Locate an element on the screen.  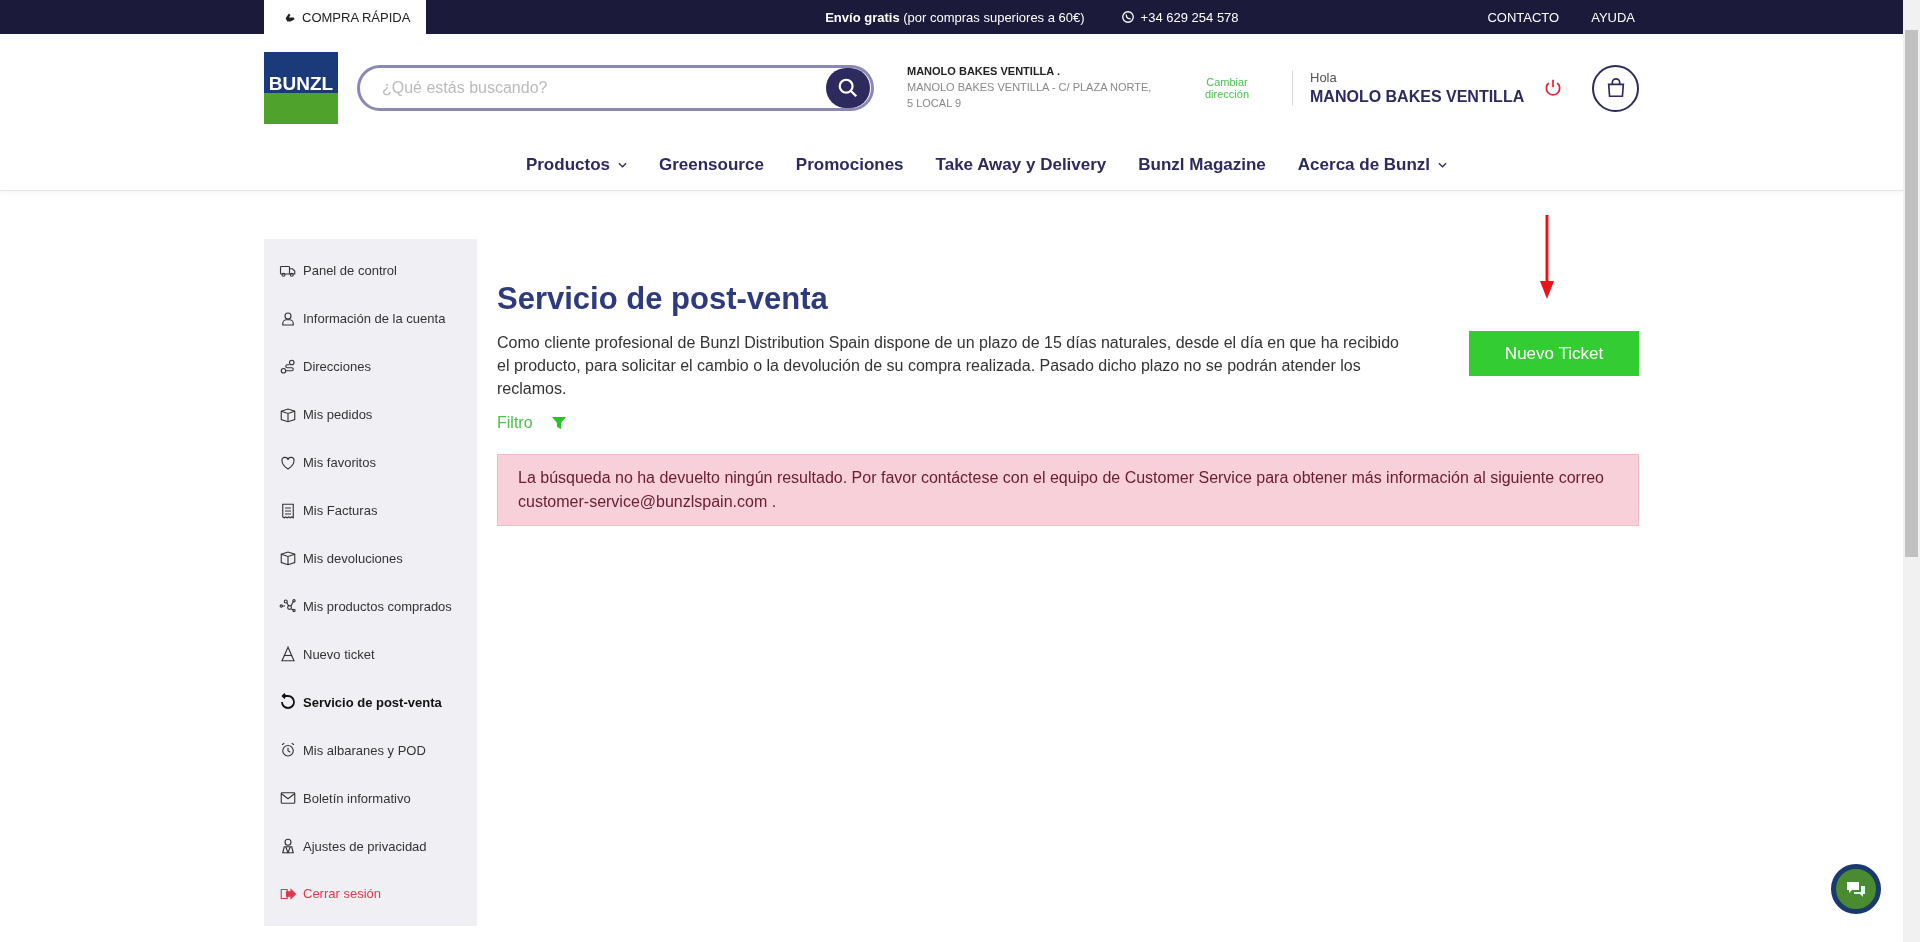
nav-link: Take Away y Delivery is located at coordinates (1021, 165).